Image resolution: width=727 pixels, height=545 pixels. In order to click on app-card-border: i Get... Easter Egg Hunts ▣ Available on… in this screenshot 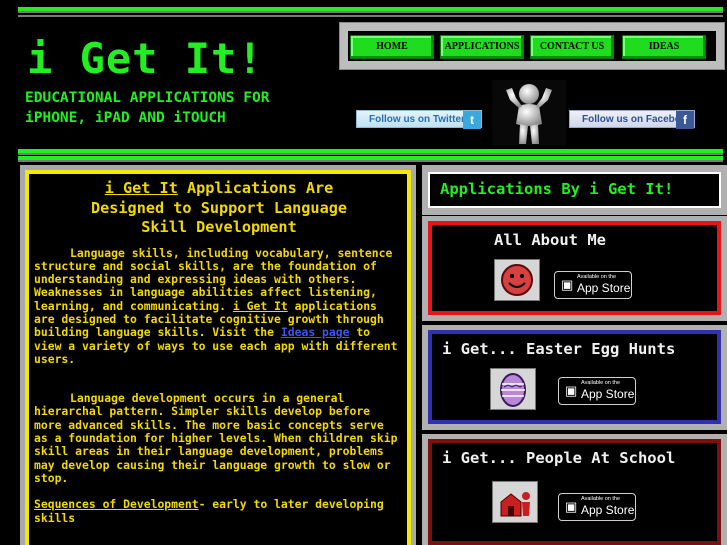, I will do `click(574, 377)`.